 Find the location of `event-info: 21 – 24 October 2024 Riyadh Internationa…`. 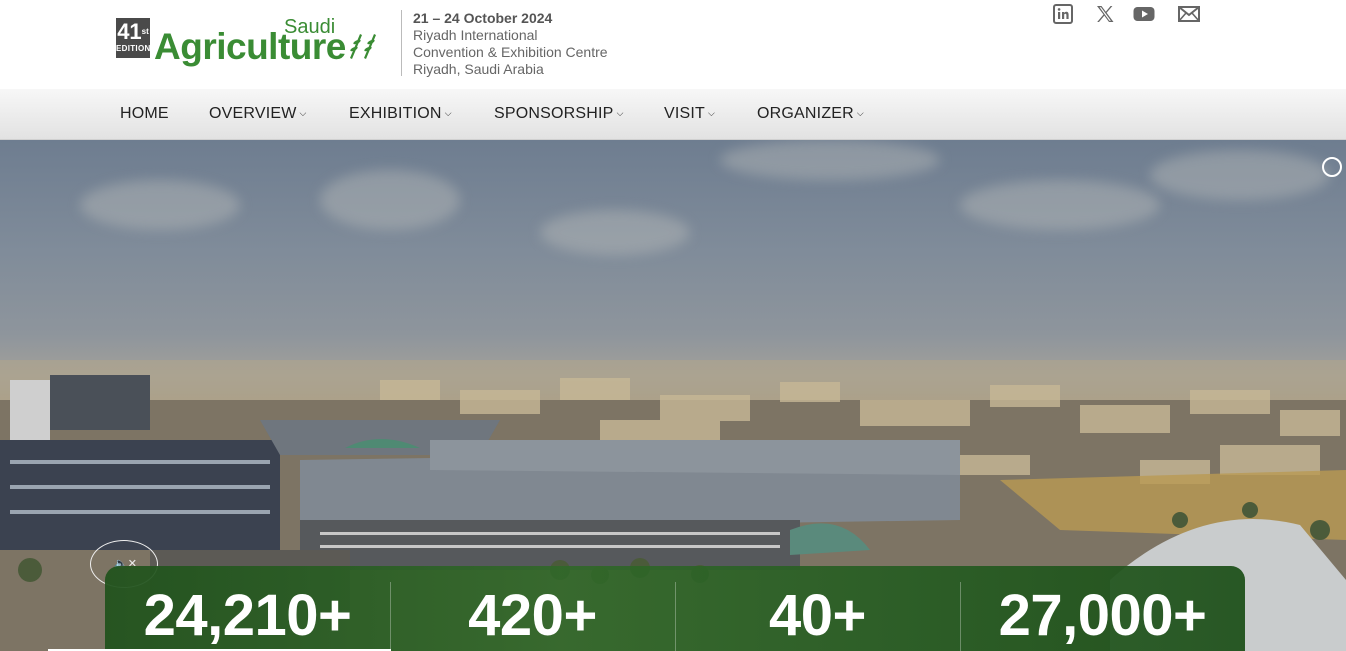

event-info: 21 – 24 October 2024 Riyadh Internationa… is located at coordinates (504, 43).